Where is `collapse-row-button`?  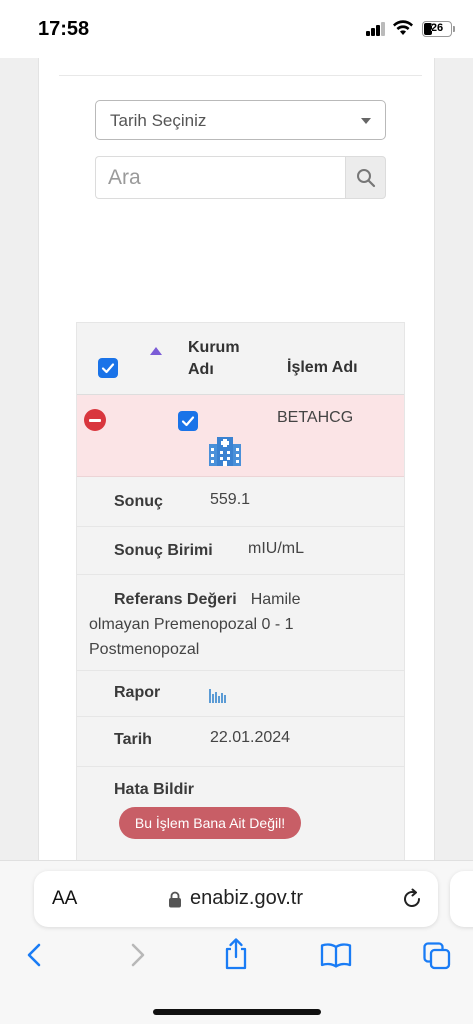
collapse-row-button is located at coordinates (95, 420).